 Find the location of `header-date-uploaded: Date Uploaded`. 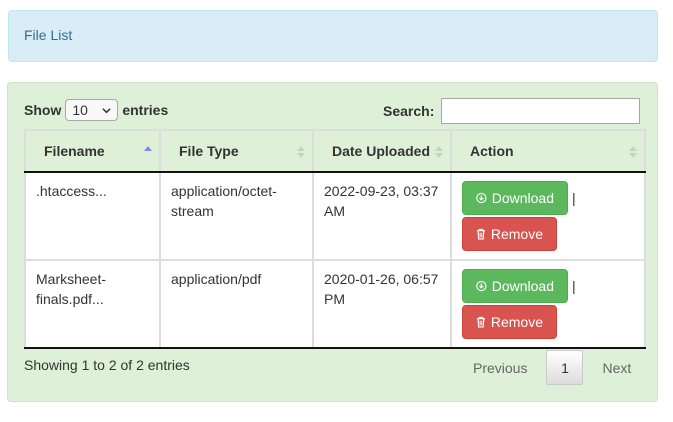

header-date-uploaded: Date Uploaded is located at coordinates (382, 151).